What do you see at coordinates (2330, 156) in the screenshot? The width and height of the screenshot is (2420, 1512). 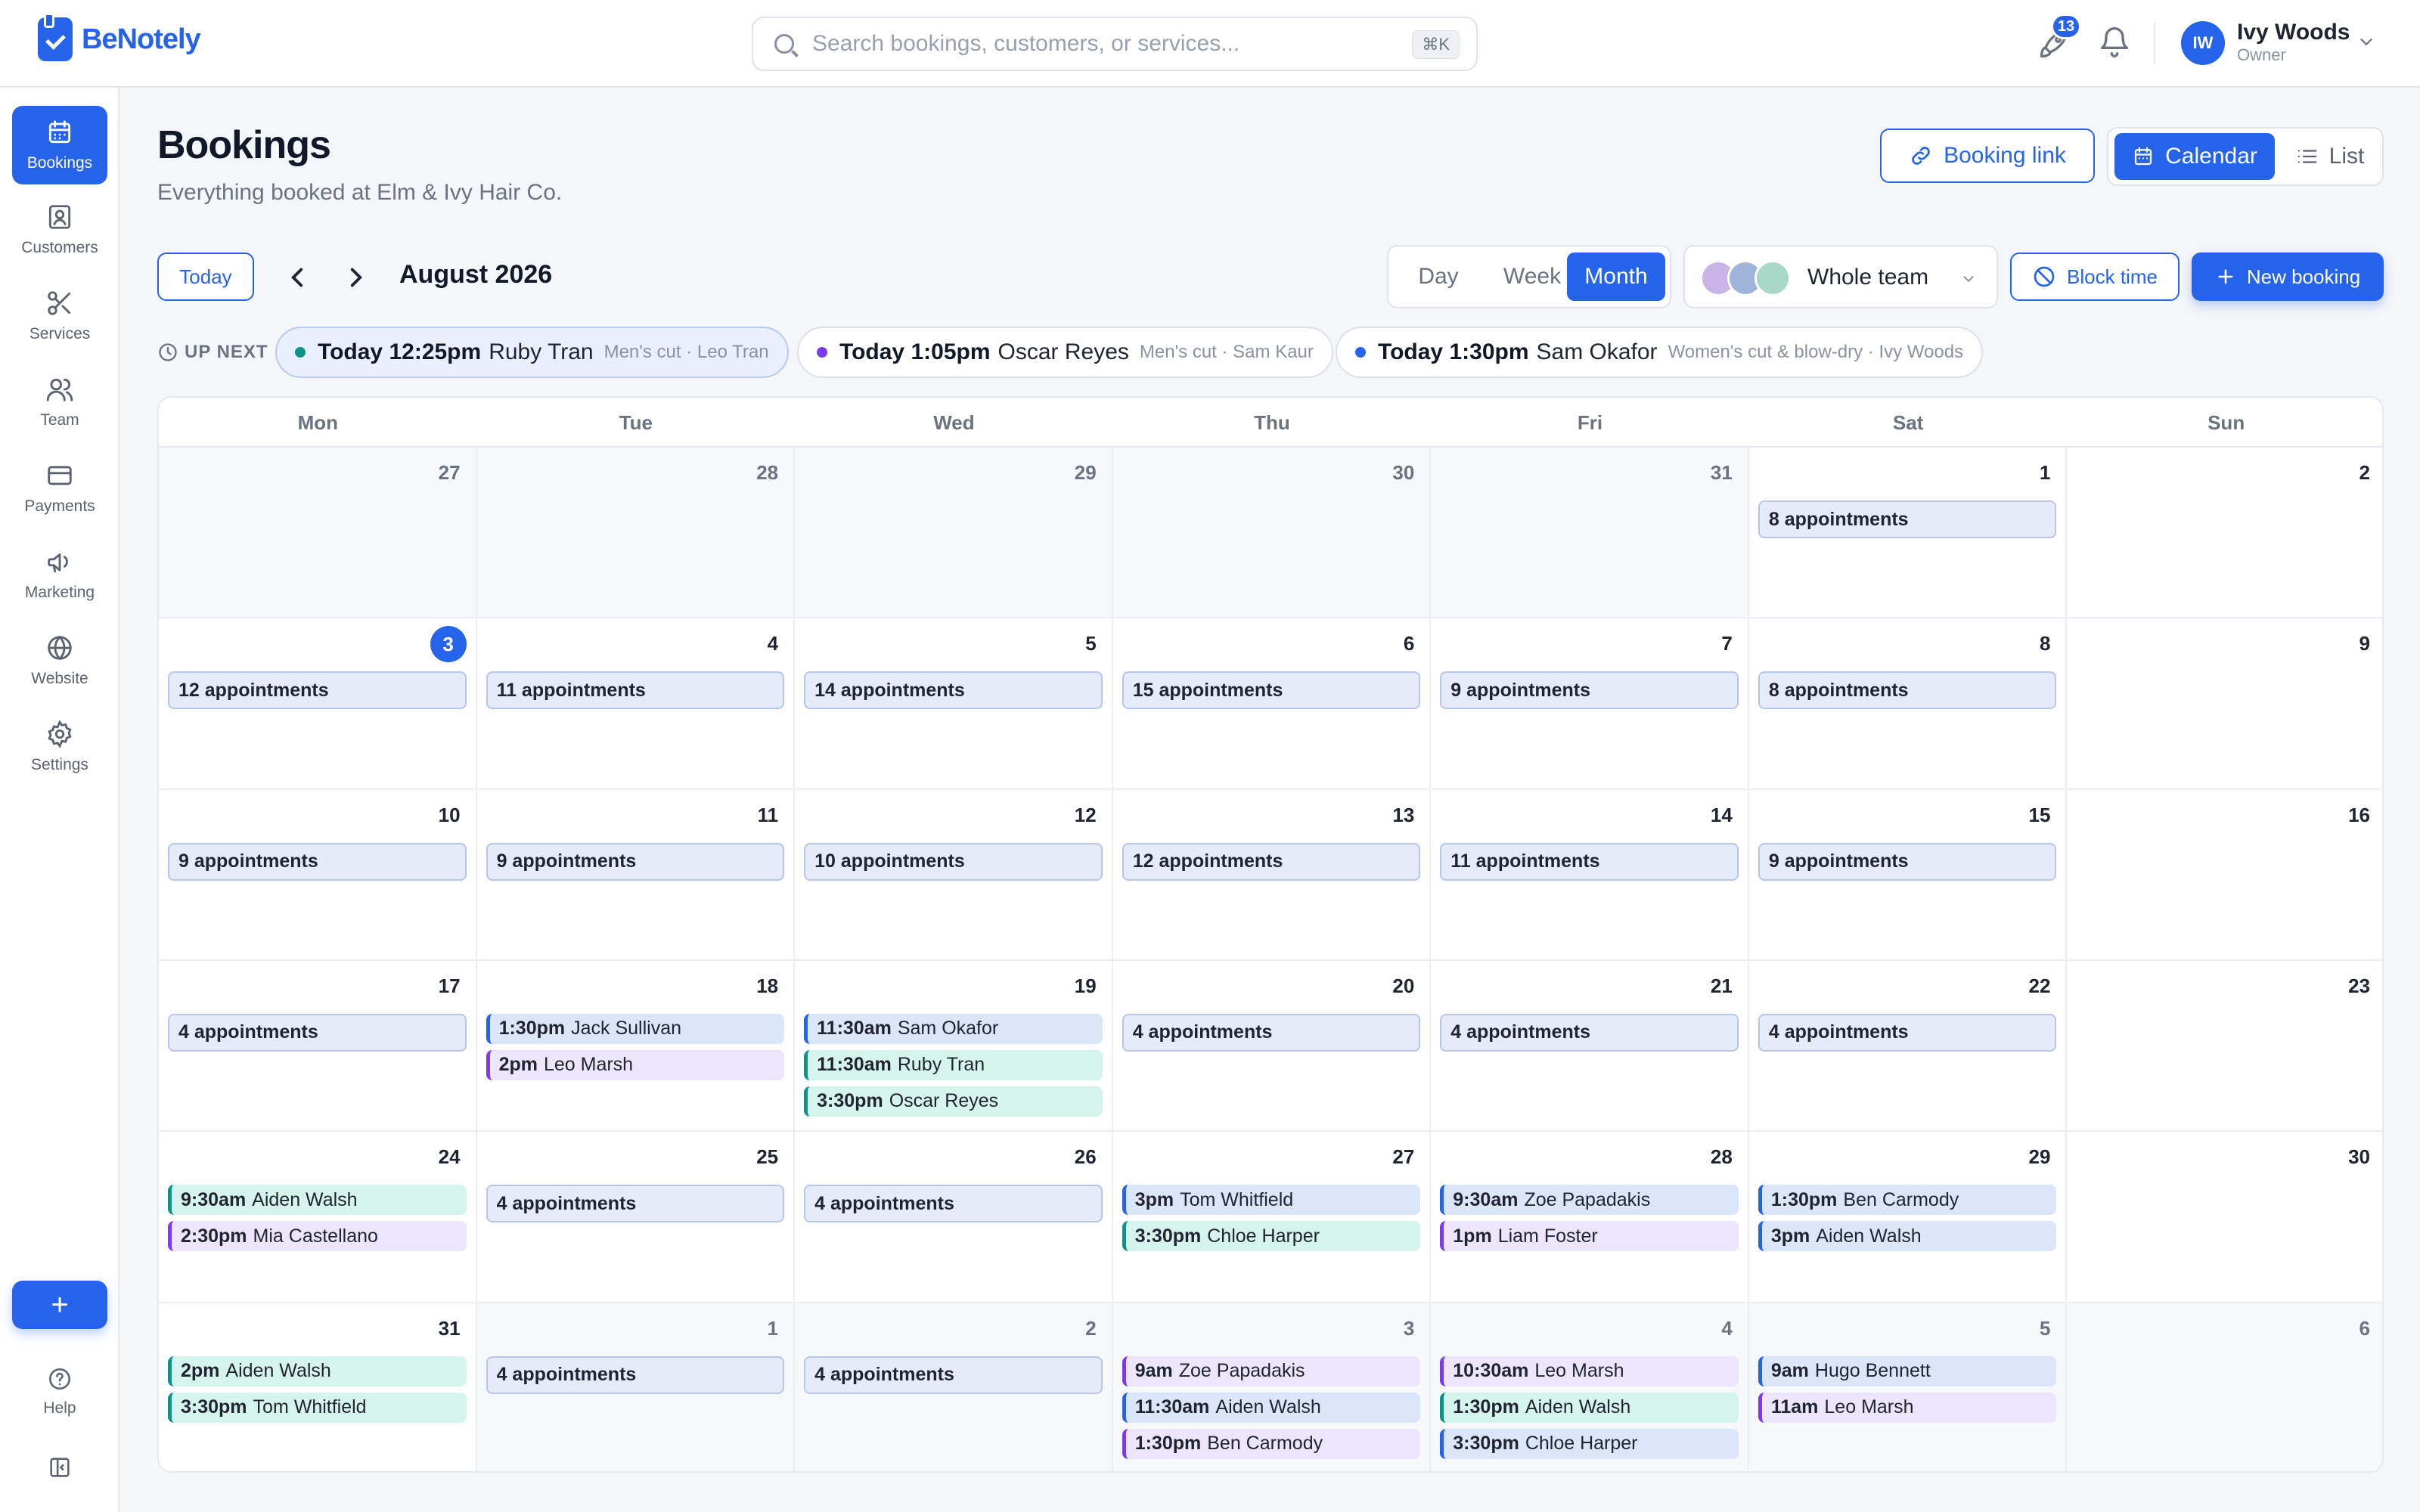 I see `list-view-button: List` at bounding box center [2330, 156].